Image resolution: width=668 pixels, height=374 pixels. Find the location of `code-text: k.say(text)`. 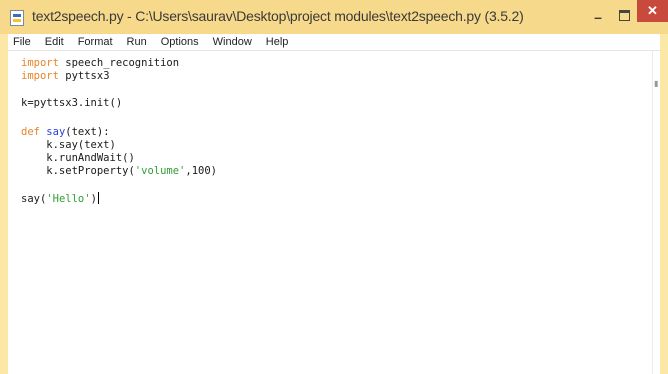

code-text: k.say(text) is located at coordinates (68, 145).